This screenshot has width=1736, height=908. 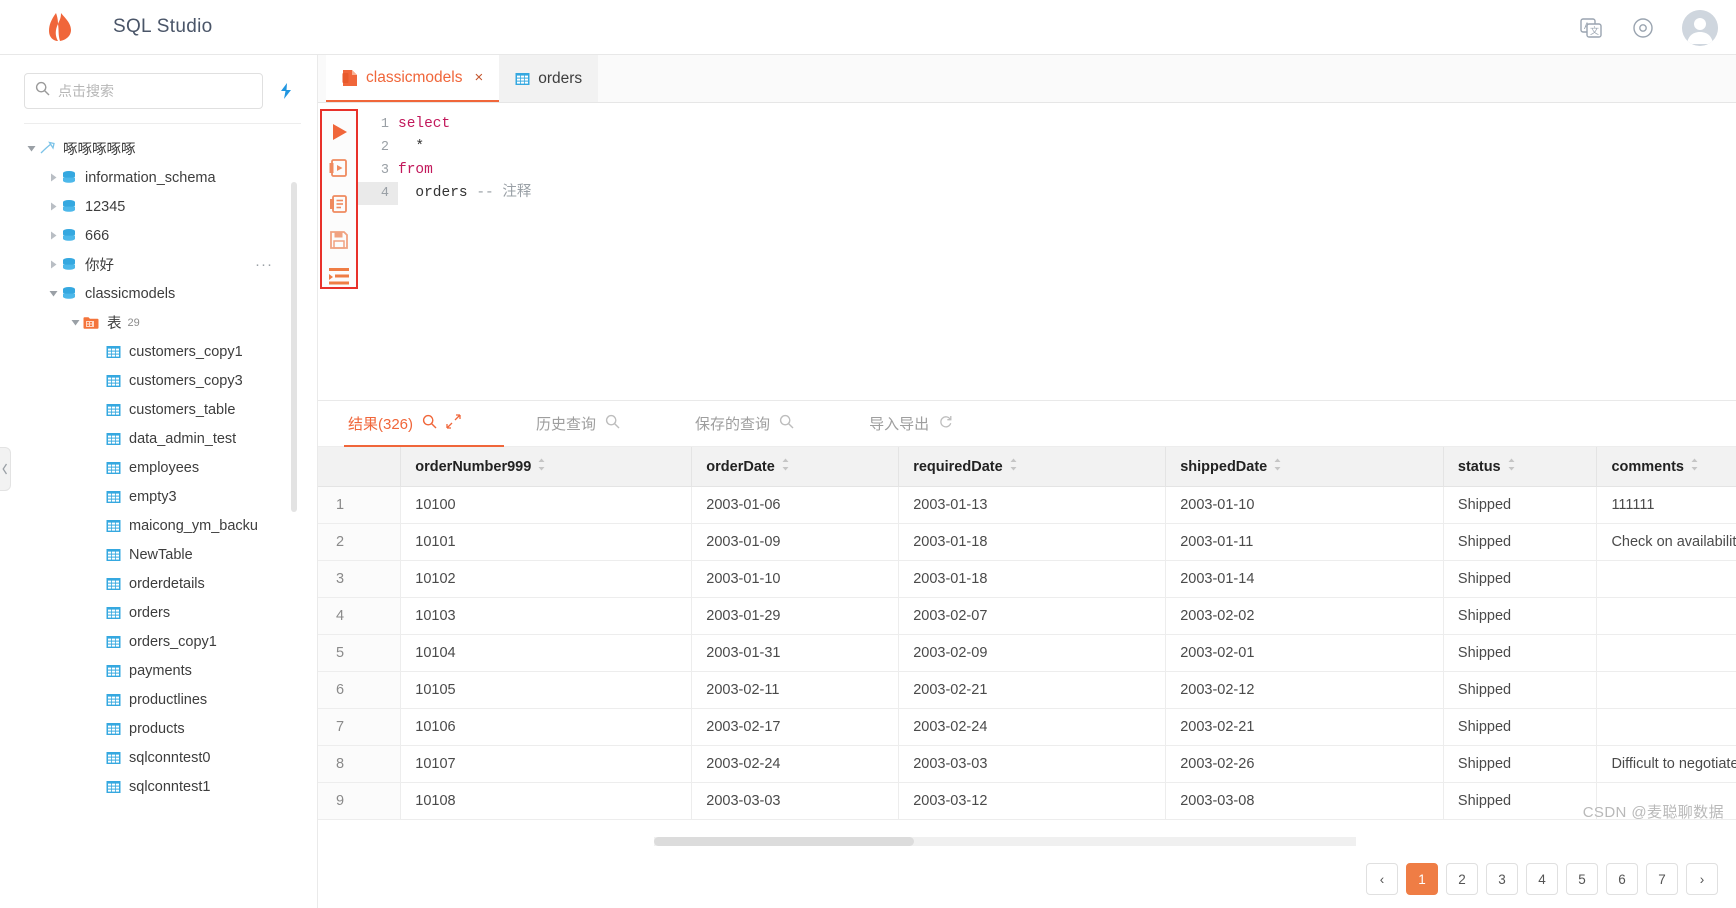 I want to click on pagination-page-7: 7, so click(x=1662, y=879).